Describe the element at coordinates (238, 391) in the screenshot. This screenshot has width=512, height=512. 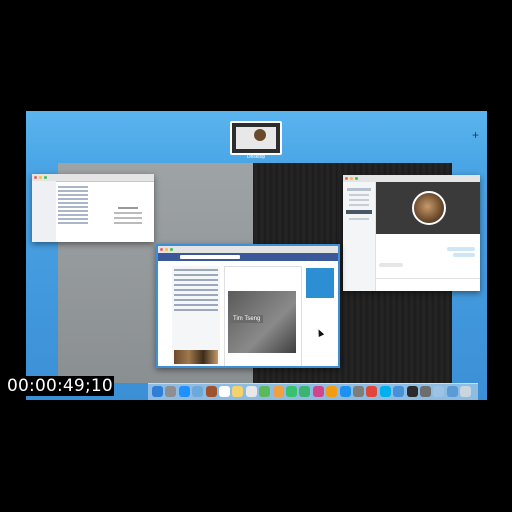
I see `notes-icon` at that location.